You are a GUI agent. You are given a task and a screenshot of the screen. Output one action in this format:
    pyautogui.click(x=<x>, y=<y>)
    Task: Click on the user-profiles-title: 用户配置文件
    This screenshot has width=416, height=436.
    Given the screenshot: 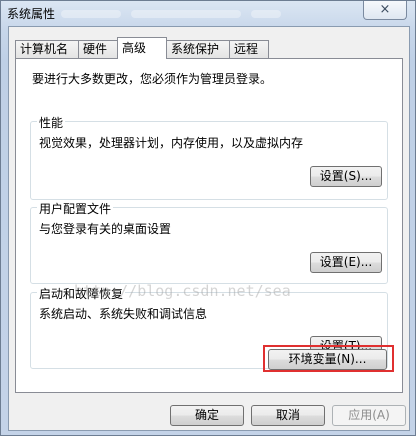 What is the action you would take?
    pyautogui.click(x=75, y=208)
    